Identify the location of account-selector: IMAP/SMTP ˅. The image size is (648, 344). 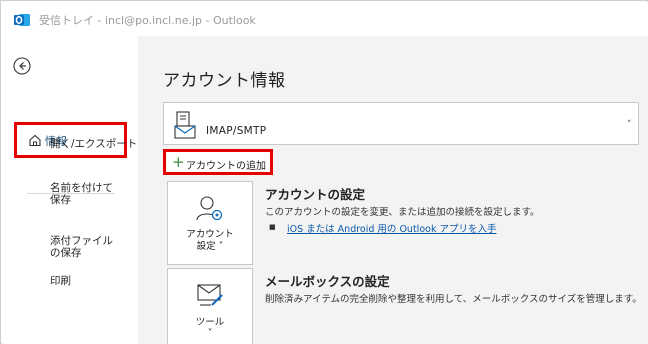
(401, 123).